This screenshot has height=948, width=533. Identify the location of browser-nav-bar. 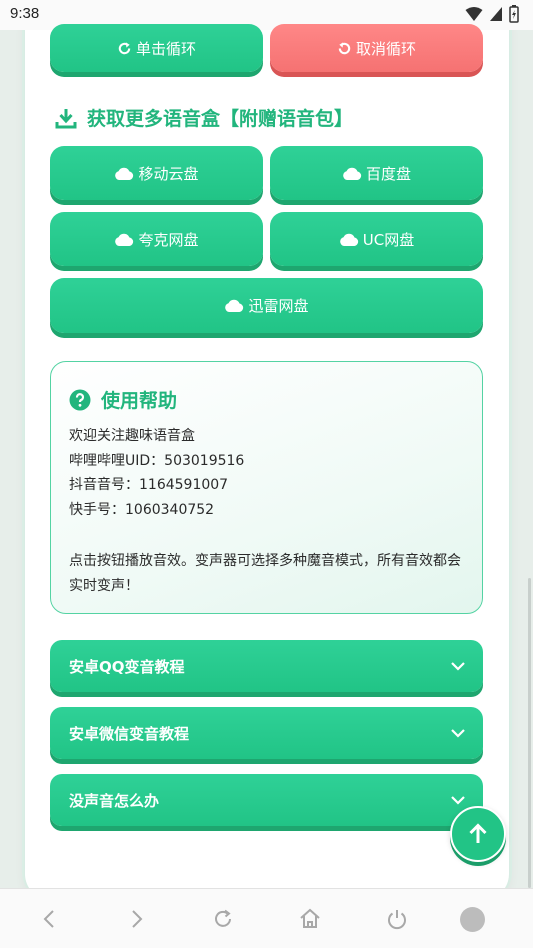
(266, 918).